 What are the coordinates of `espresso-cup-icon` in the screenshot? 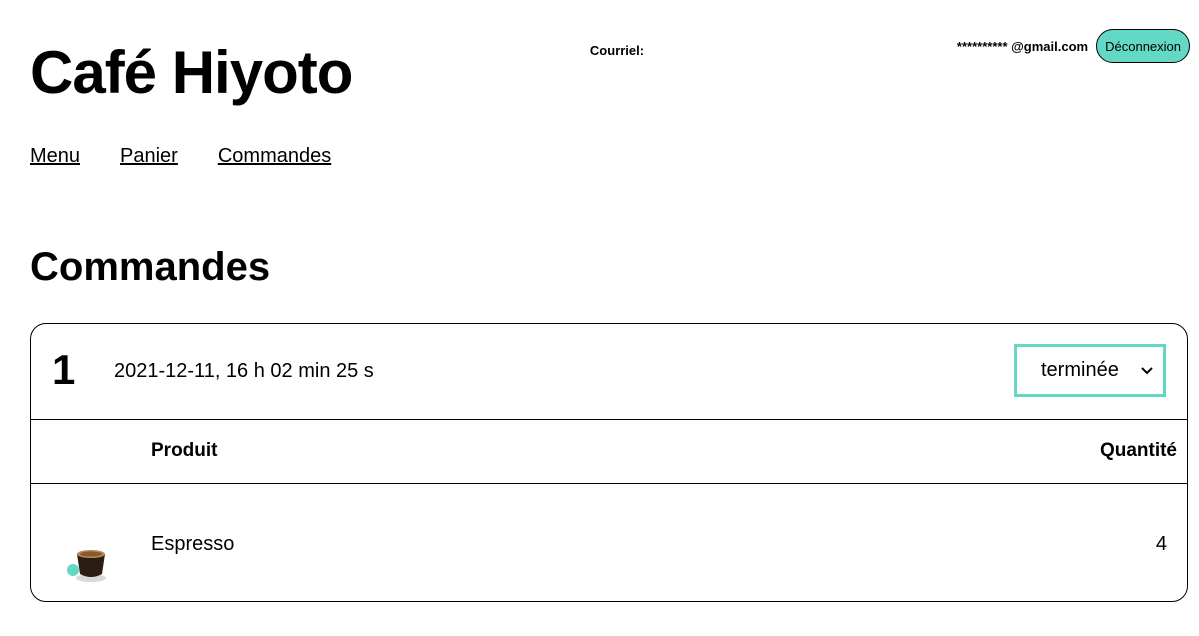 It's located at (89, 564).